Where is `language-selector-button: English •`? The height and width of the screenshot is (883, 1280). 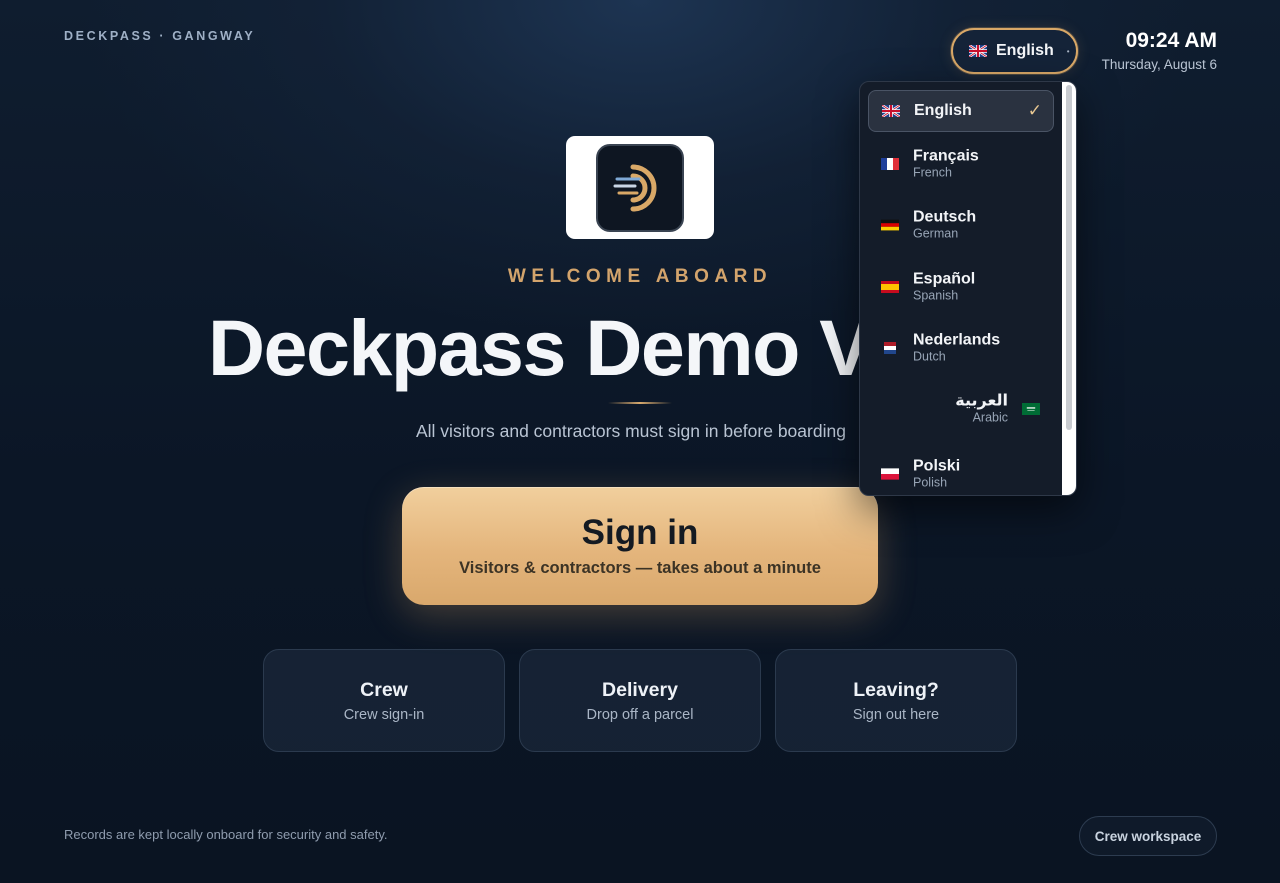
language-selector-button: English • is located at coordinates (1014, 51).